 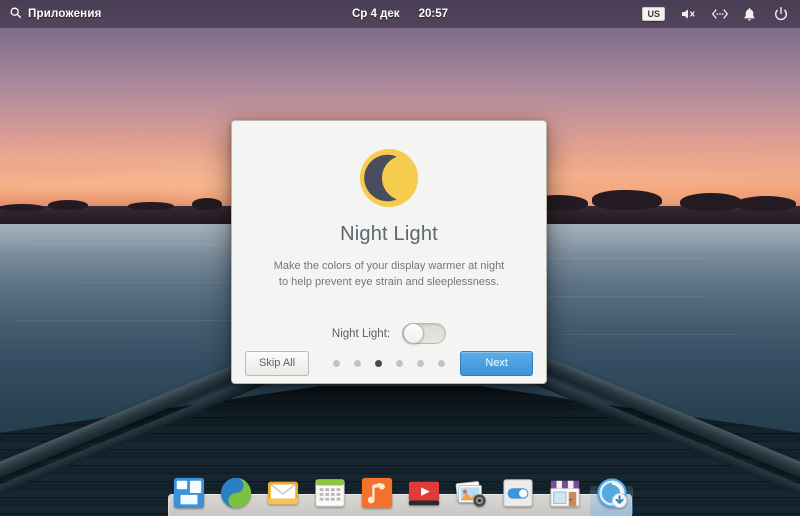 I want to click on bell-icon, so click(x=750, y=14).